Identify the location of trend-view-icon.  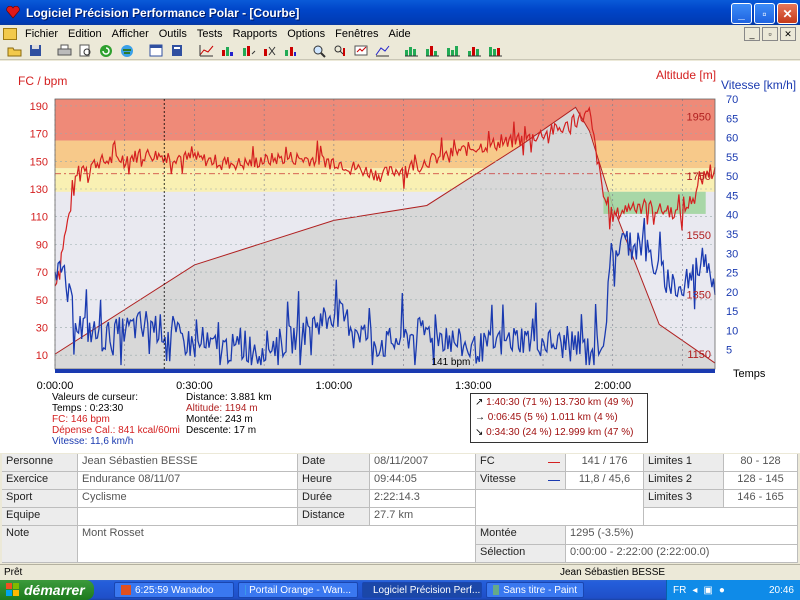
(290, 51).